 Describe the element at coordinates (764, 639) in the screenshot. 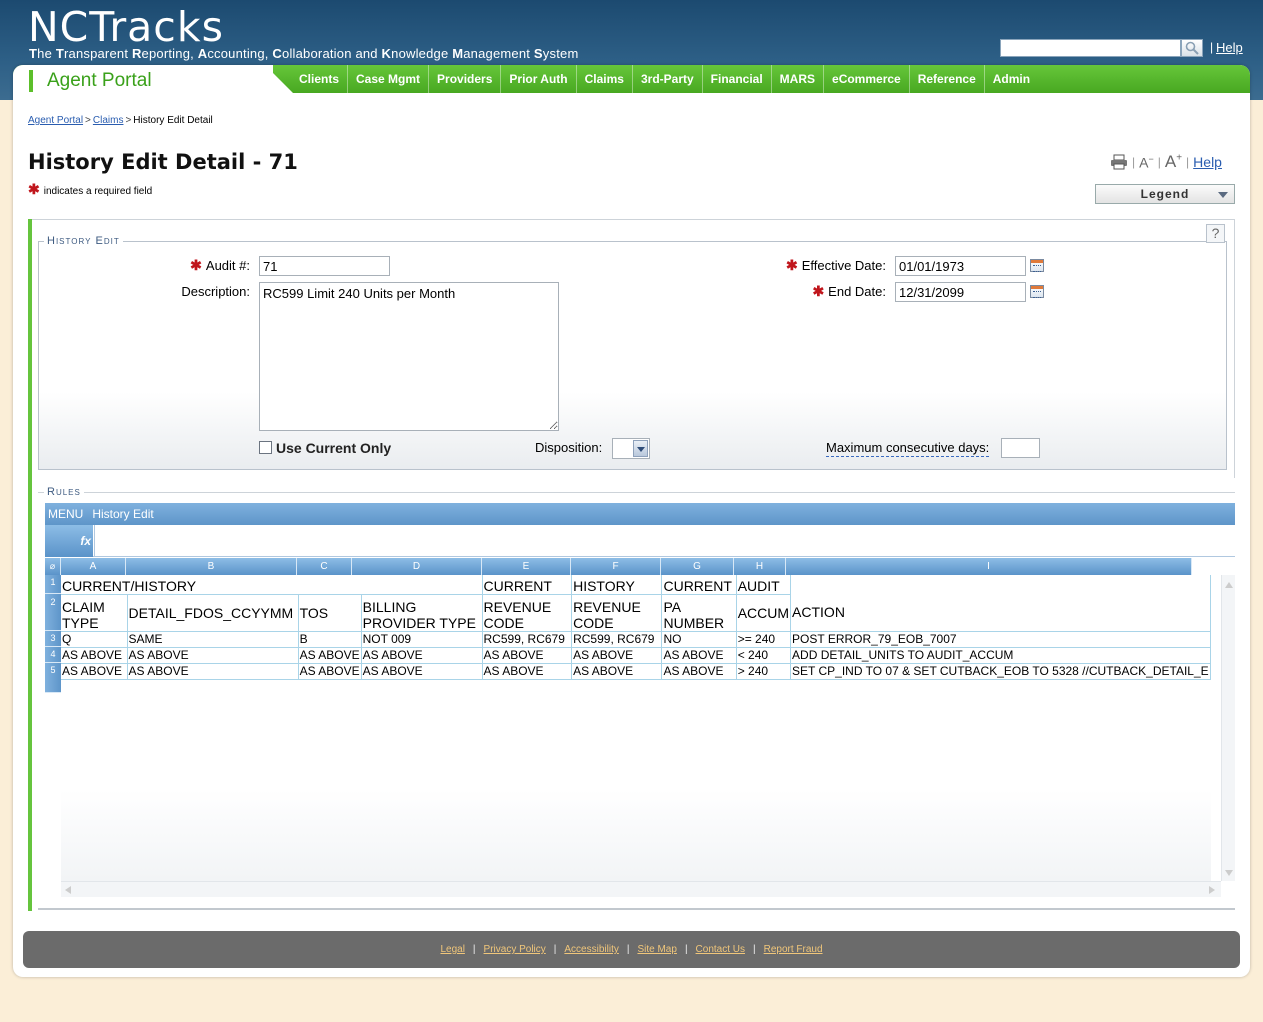

I see `table-cell: >= 240` at that location.